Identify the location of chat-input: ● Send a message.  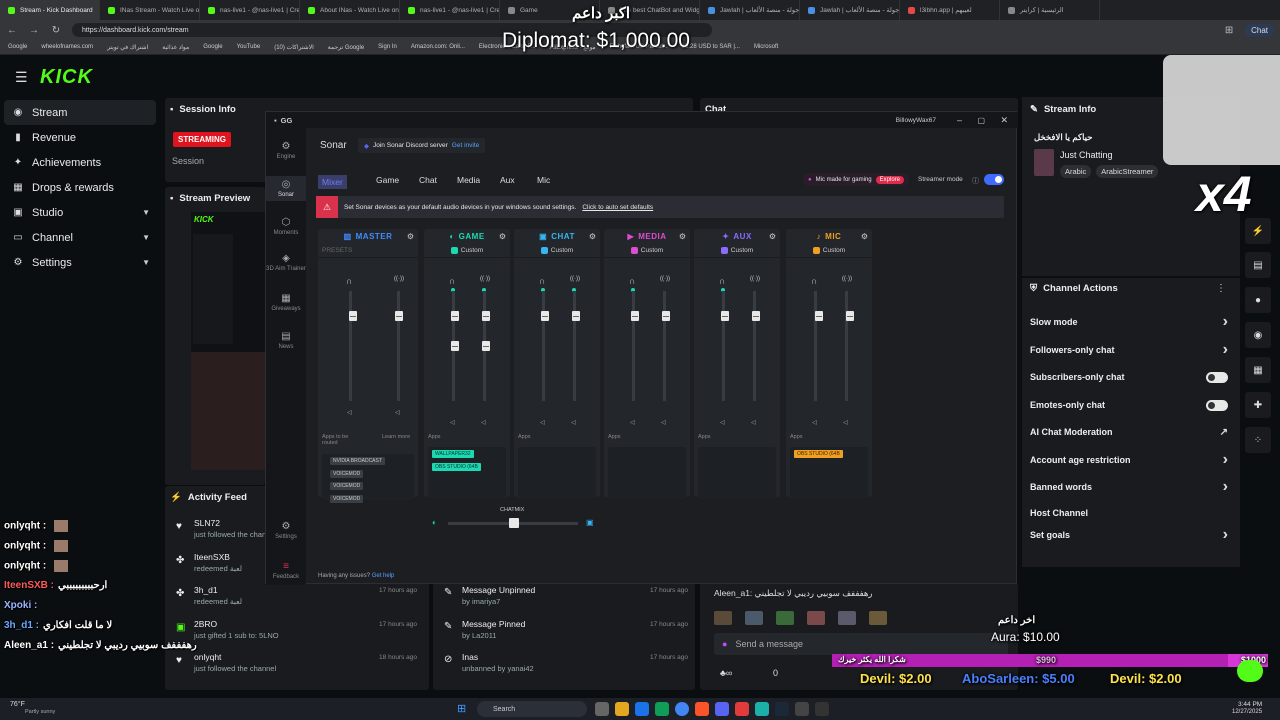
(861, 644).